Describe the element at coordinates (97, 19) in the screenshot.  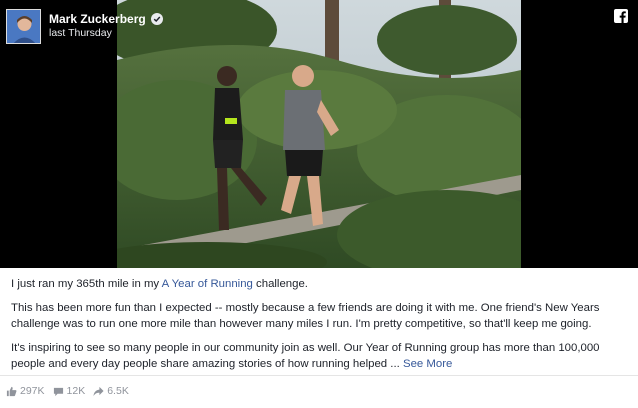
I see `author-name: Mark Zuckerberg` at that location.